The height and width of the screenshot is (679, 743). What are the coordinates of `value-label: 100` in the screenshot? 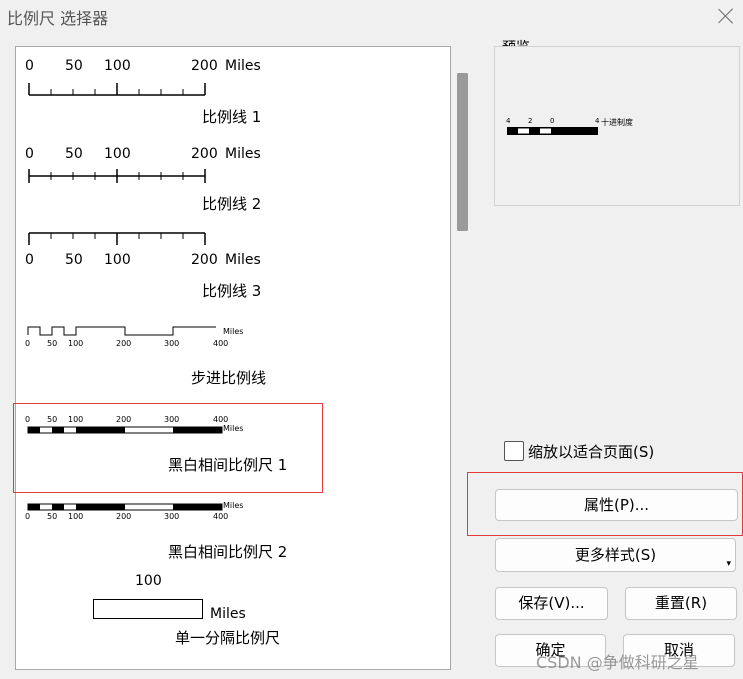 It's located at (148, 581).